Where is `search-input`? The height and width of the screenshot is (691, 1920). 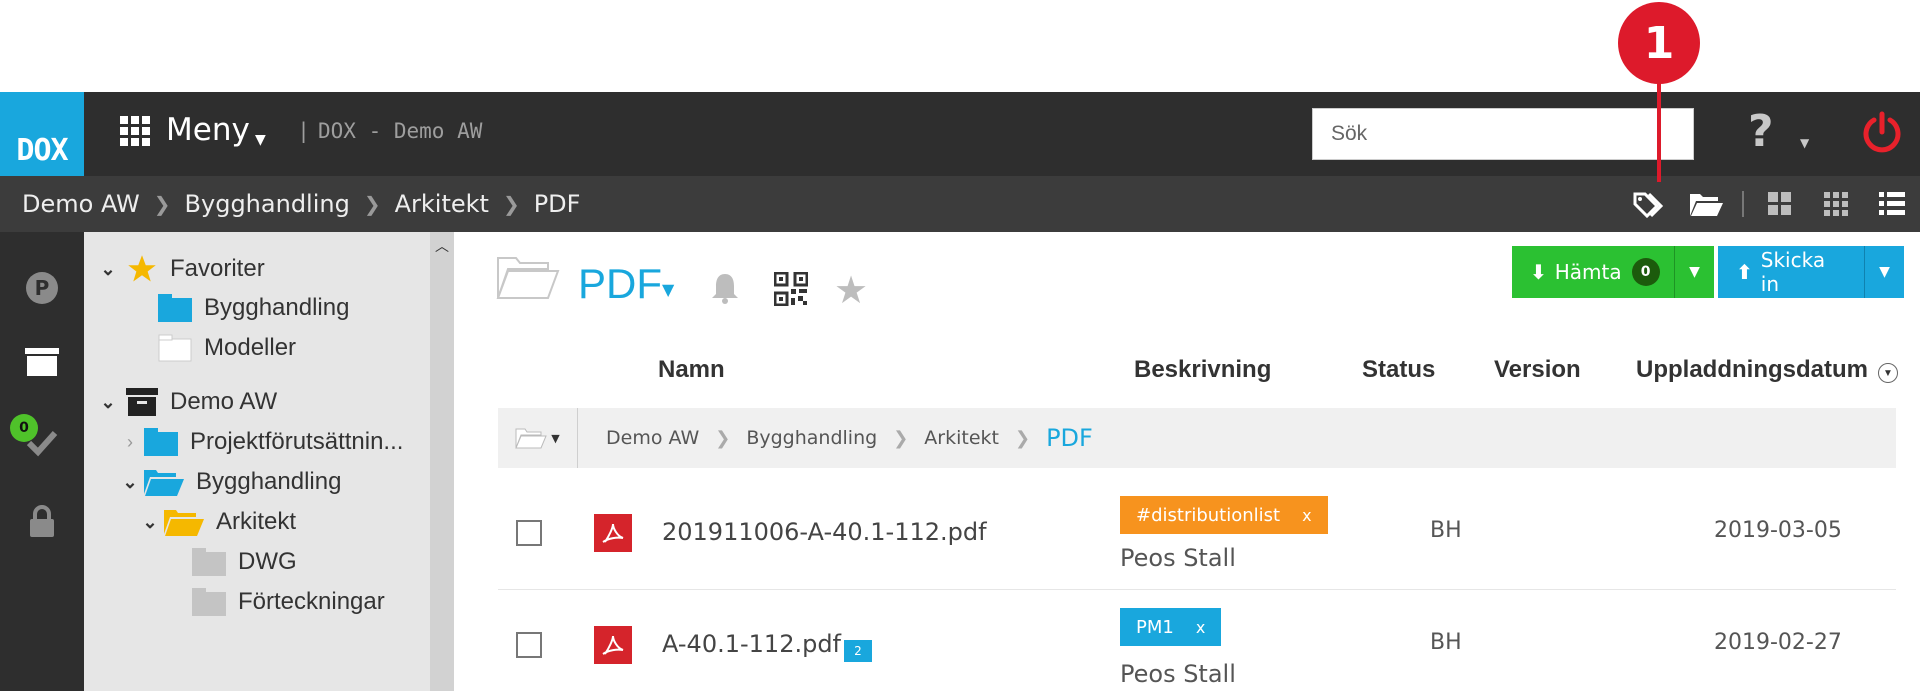 search-input is located at coordinates (1503, 134).